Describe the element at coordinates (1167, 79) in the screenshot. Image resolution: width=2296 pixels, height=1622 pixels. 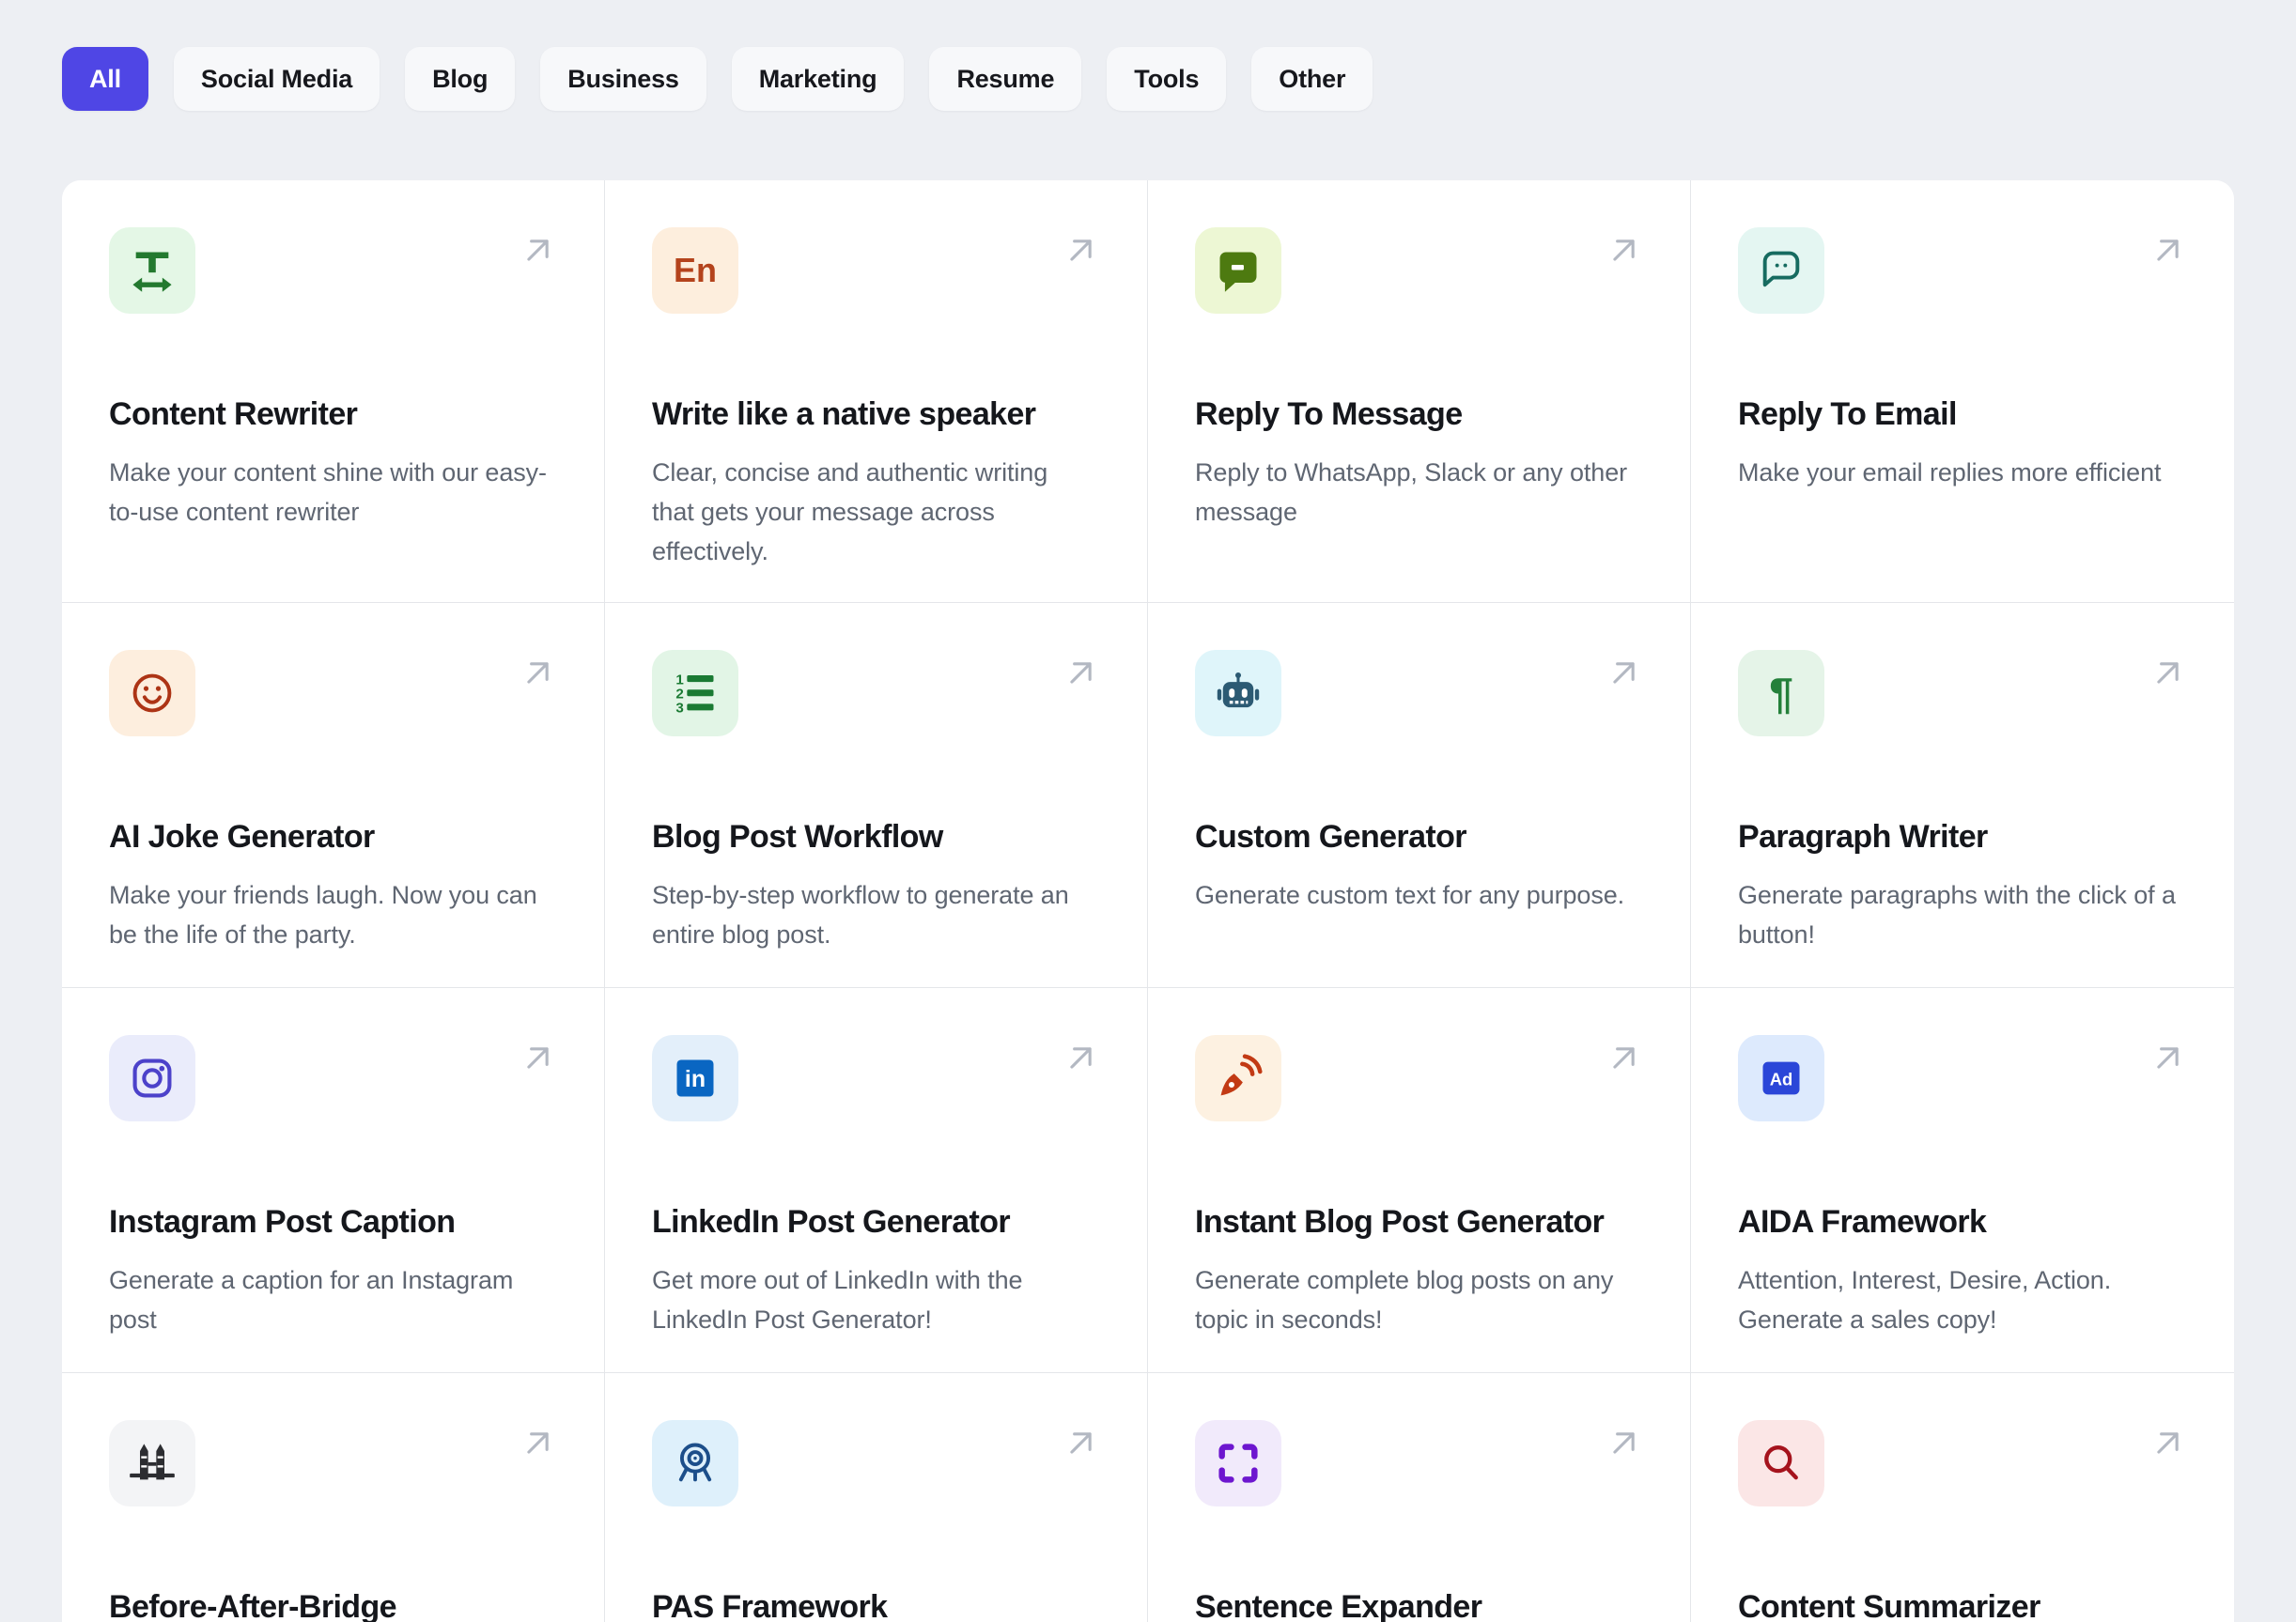
I see `tab-tools: Tools` at that location.